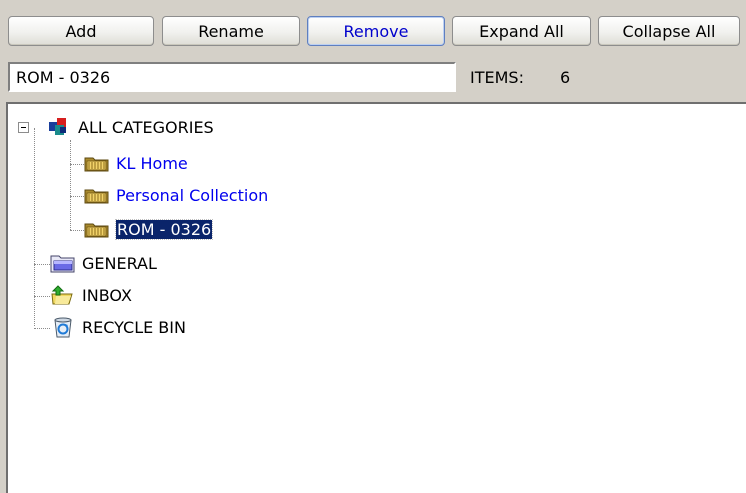 This screenshot has height=493, width=746. What do you see at coordinates (232, 77) in the screenshot?
I see `category-name-input` at bounding box center [232, 77].